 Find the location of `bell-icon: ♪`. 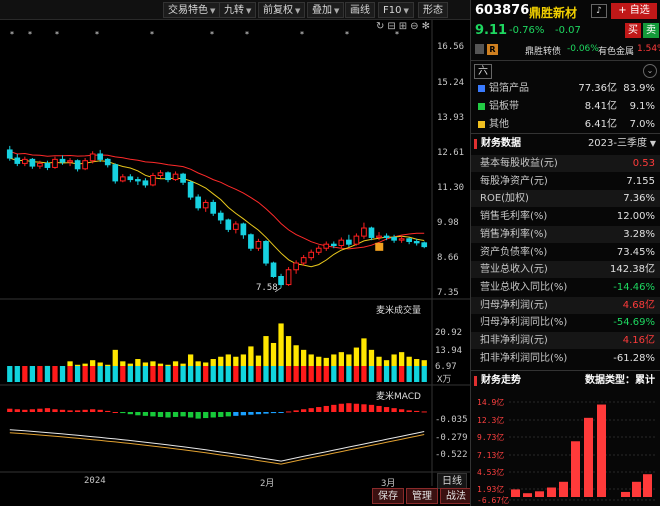

bell-icon: ♪ is located at coordinates (599, 11).